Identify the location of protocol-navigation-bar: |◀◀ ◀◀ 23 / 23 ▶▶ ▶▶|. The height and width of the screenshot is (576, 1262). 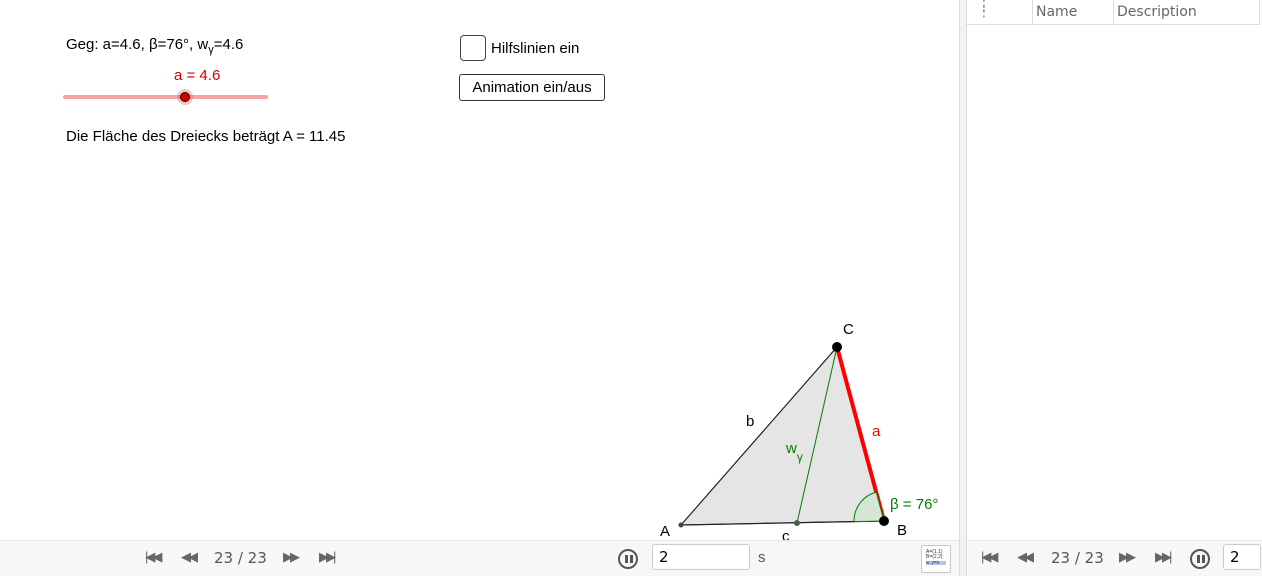
(1114, 558).